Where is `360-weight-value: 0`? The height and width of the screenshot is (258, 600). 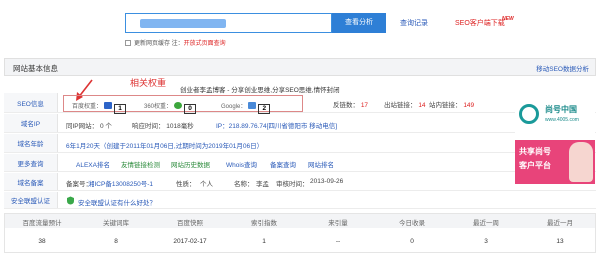
360-weight-value: 0 is located at coordinates (190, 109).